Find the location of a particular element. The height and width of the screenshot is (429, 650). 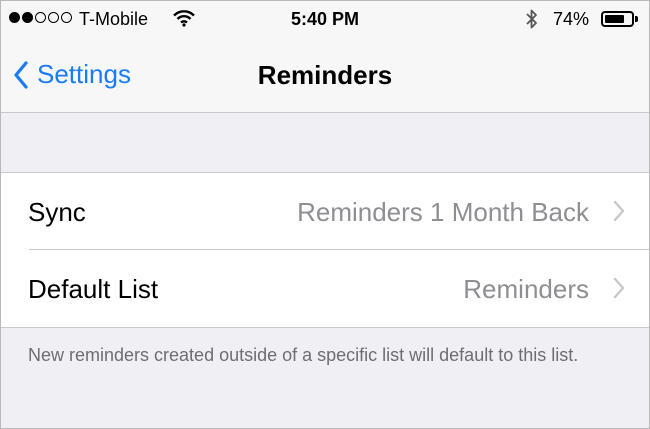

default-list-label: Default List is located at coordinates (93, 289).